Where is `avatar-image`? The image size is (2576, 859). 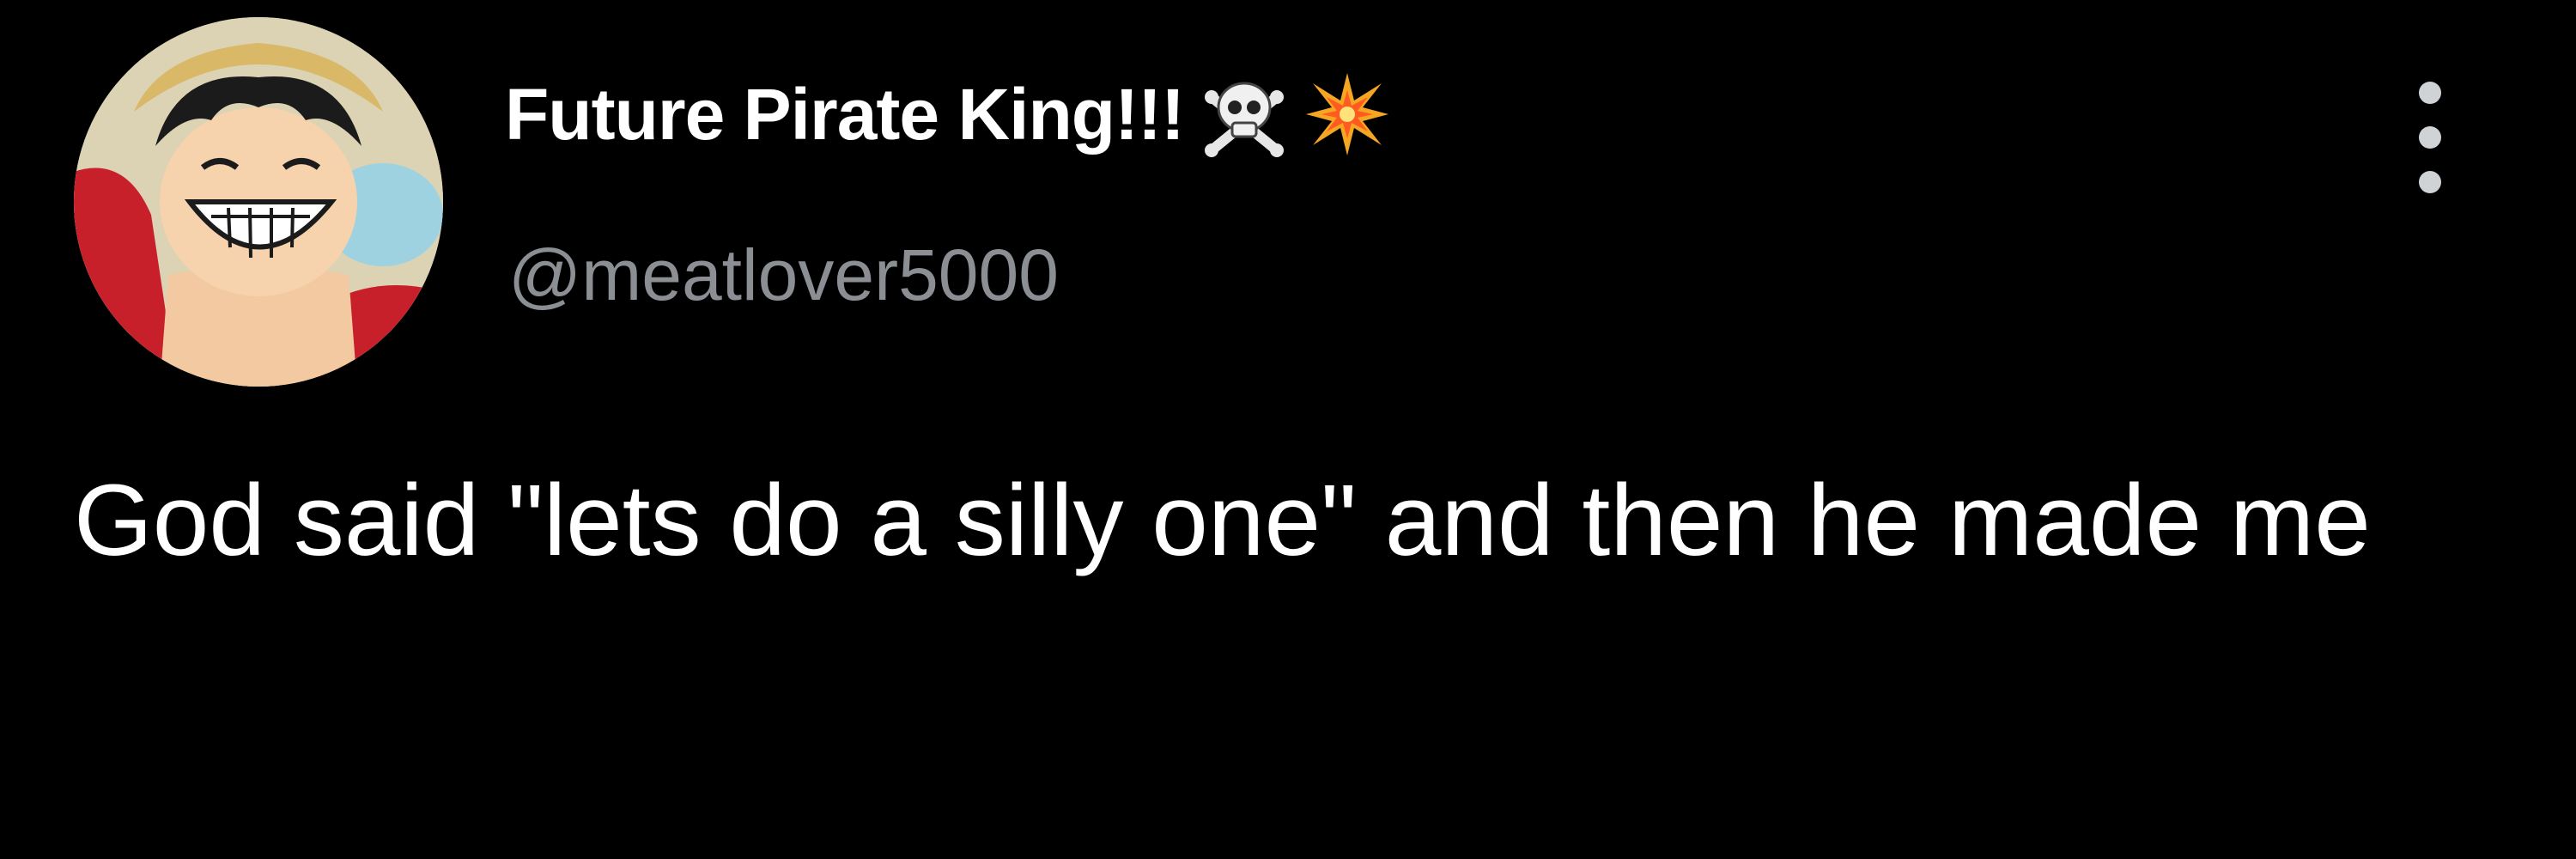
avatar-image is located at coordinates (258, 202).